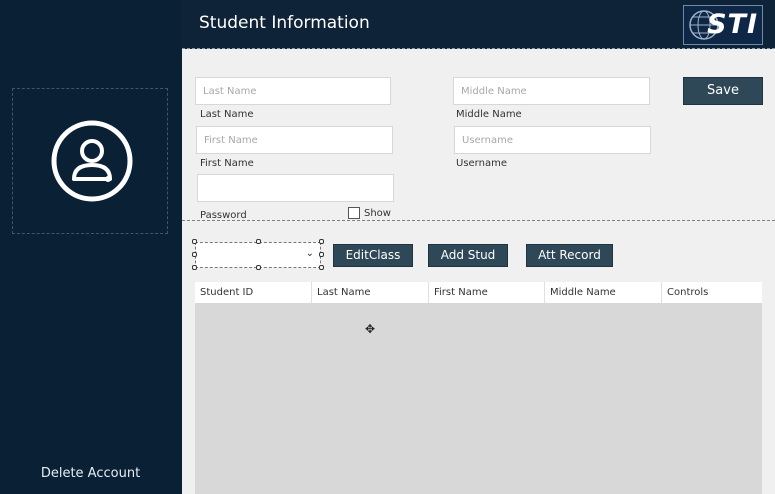  What do you see at coordinates (90, 473) in the screenshot?
I see `delete-account-link: Delete Account` at bounding box center [90, 473].